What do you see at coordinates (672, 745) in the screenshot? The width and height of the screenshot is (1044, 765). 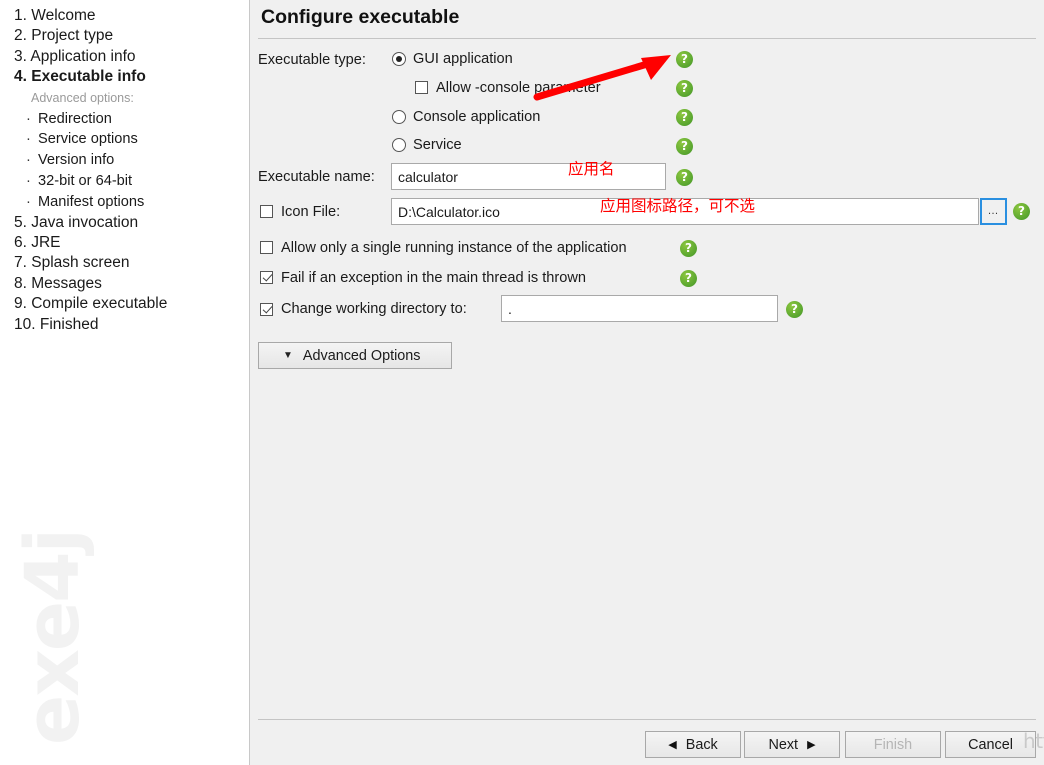 I see `arrow-left-icon: ◀` at bounding box center [672, 745].